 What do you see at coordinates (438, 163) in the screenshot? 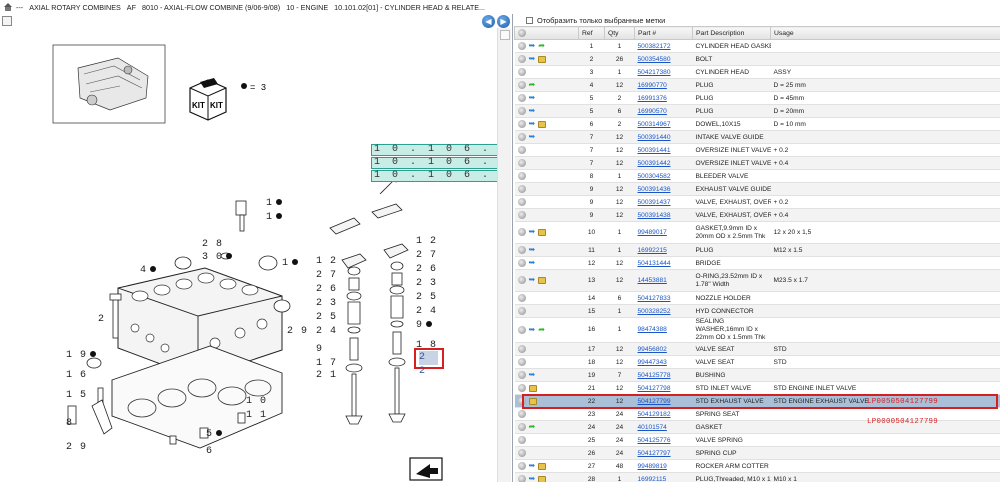
I see `cross-ref-box: 1 0 . 1 0 6 .` at bounding box center [438, 163].